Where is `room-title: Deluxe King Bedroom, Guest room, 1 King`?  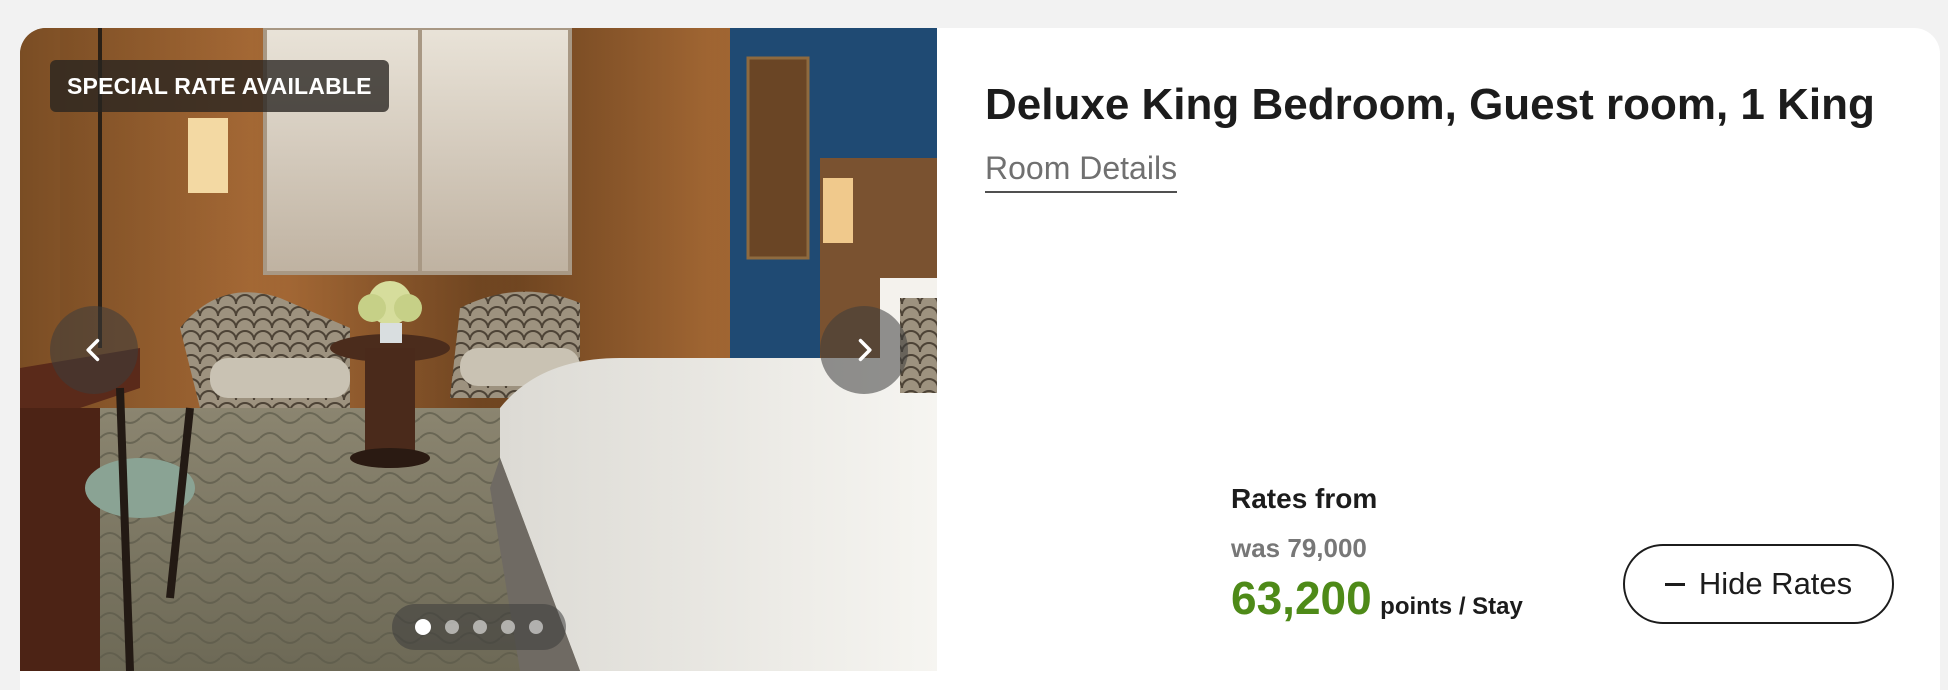
room-title: Deluxe King Bedroom, Guest room, 1 King is located at coordinates (1430, 104).